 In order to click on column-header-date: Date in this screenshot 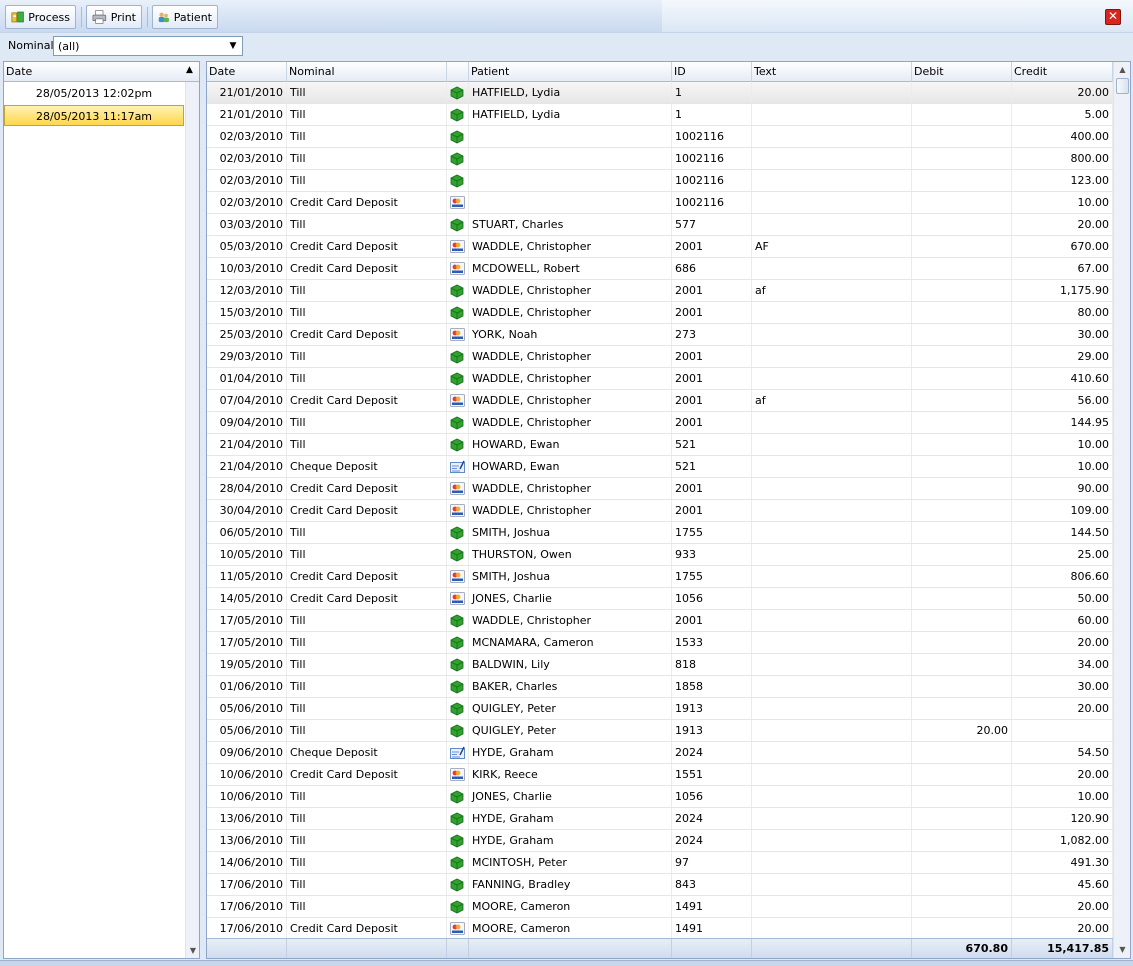, I will do `click(247, 72)`.